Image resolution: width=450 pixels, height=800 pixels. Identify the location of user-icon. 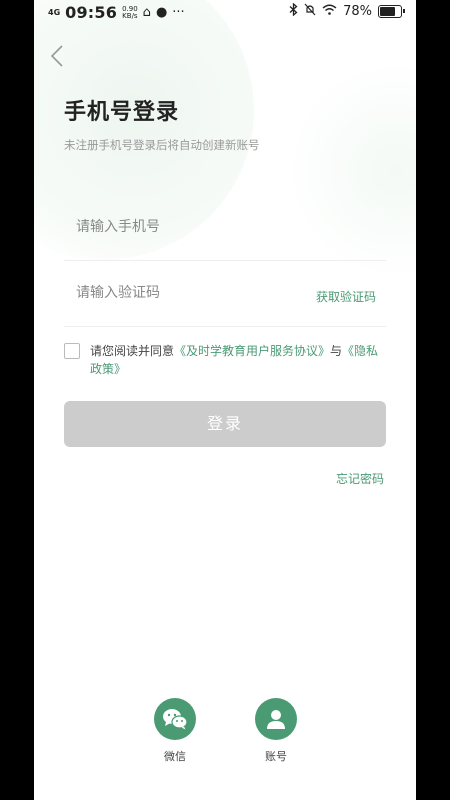
(276, 719).